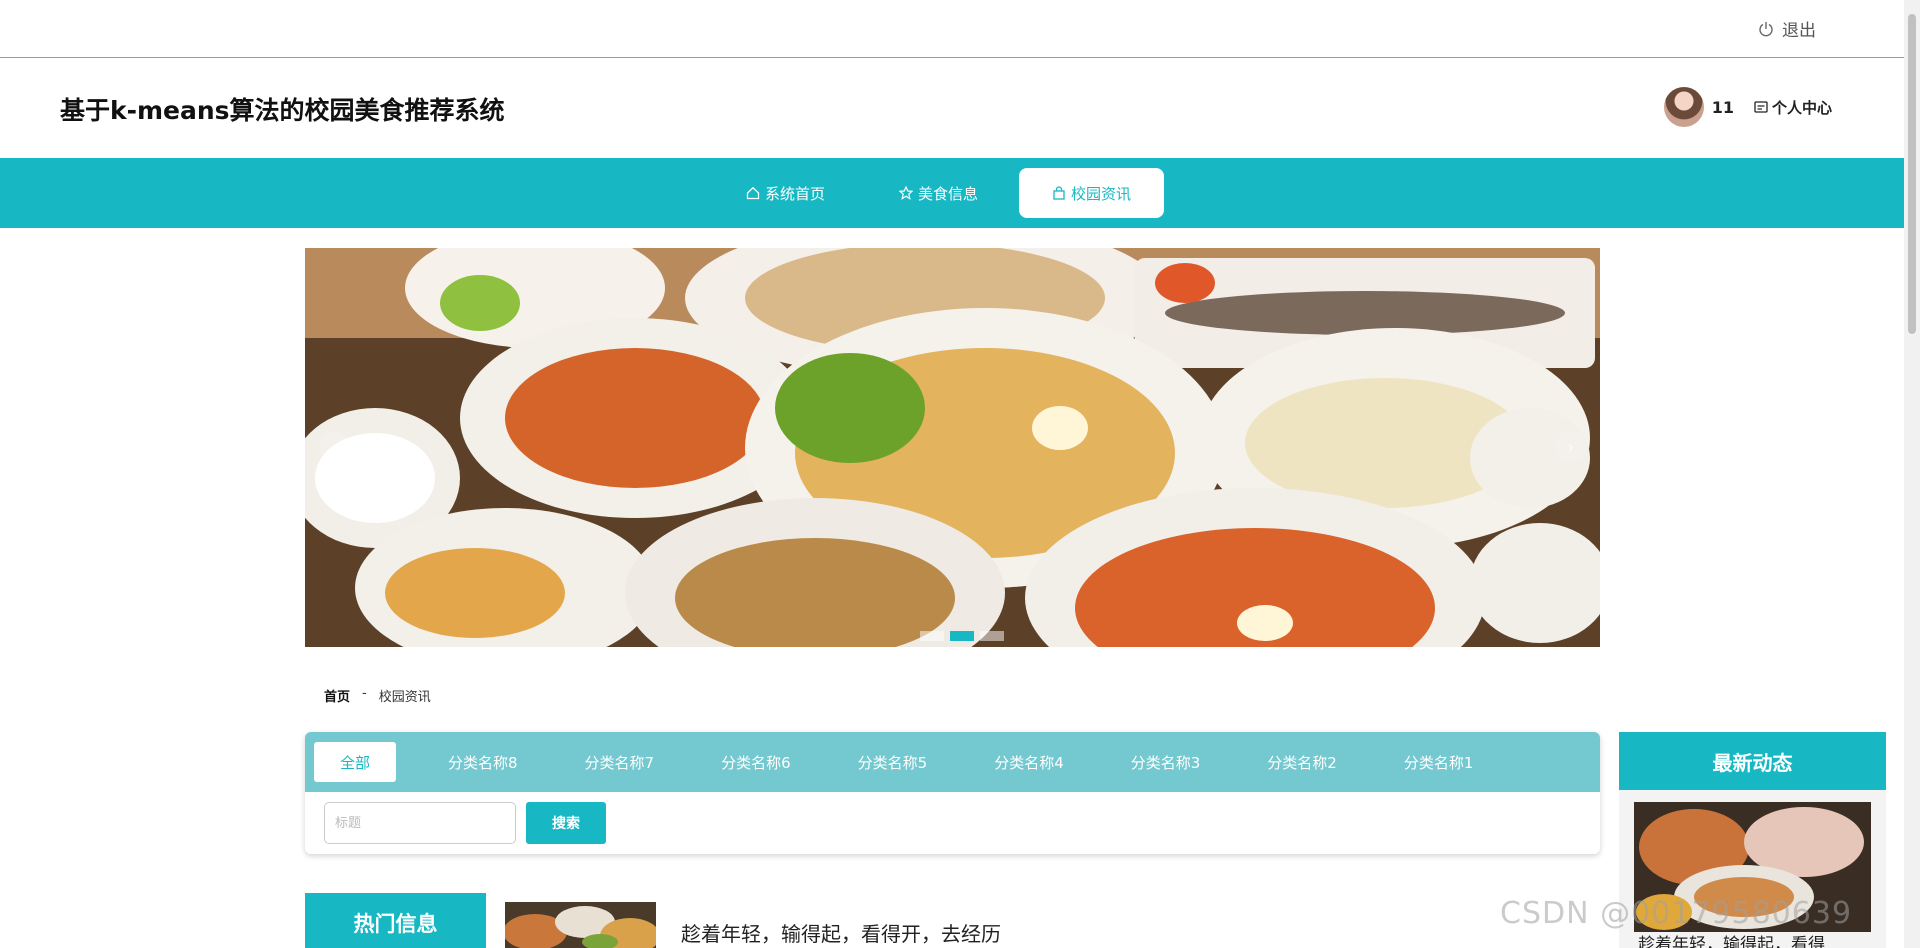 The height and width of the screenshot is (948, 1920). I want to click on hot-item-thumbnail, so click(580, 925).